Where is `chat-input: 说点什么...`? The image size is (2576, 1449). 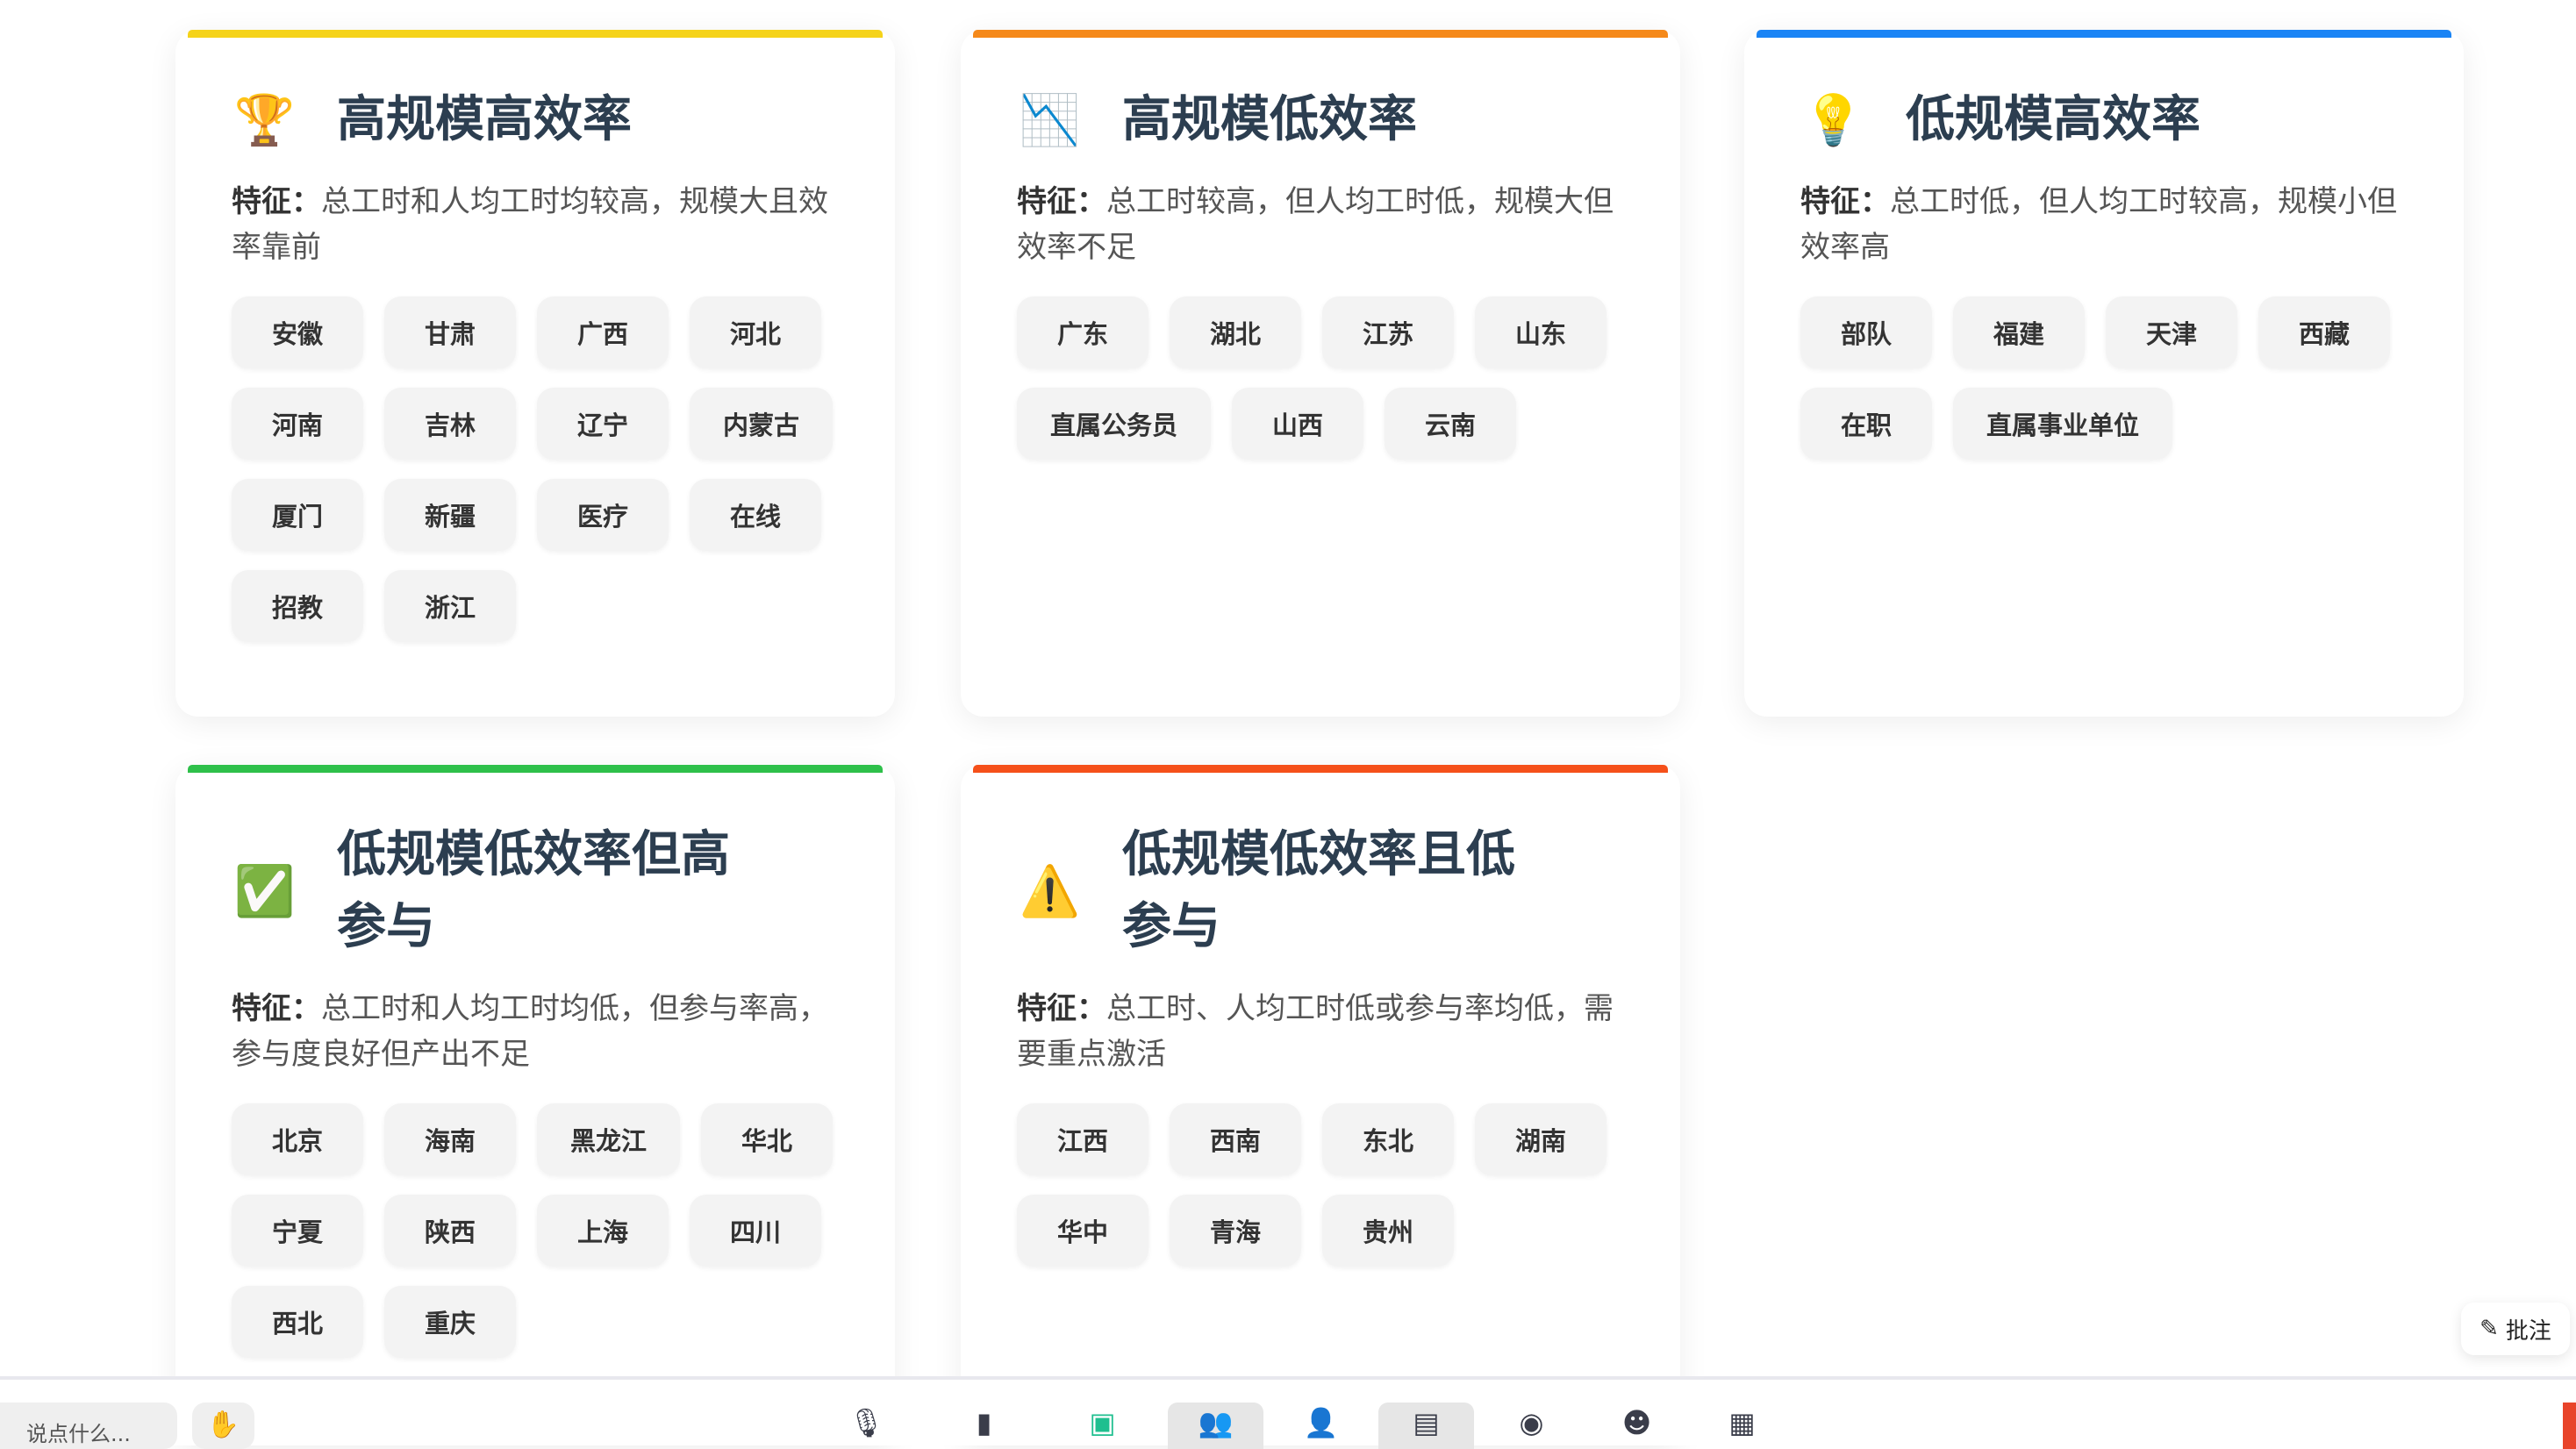 chat-input: 说点什么... is located at coordinates (88, 1426).